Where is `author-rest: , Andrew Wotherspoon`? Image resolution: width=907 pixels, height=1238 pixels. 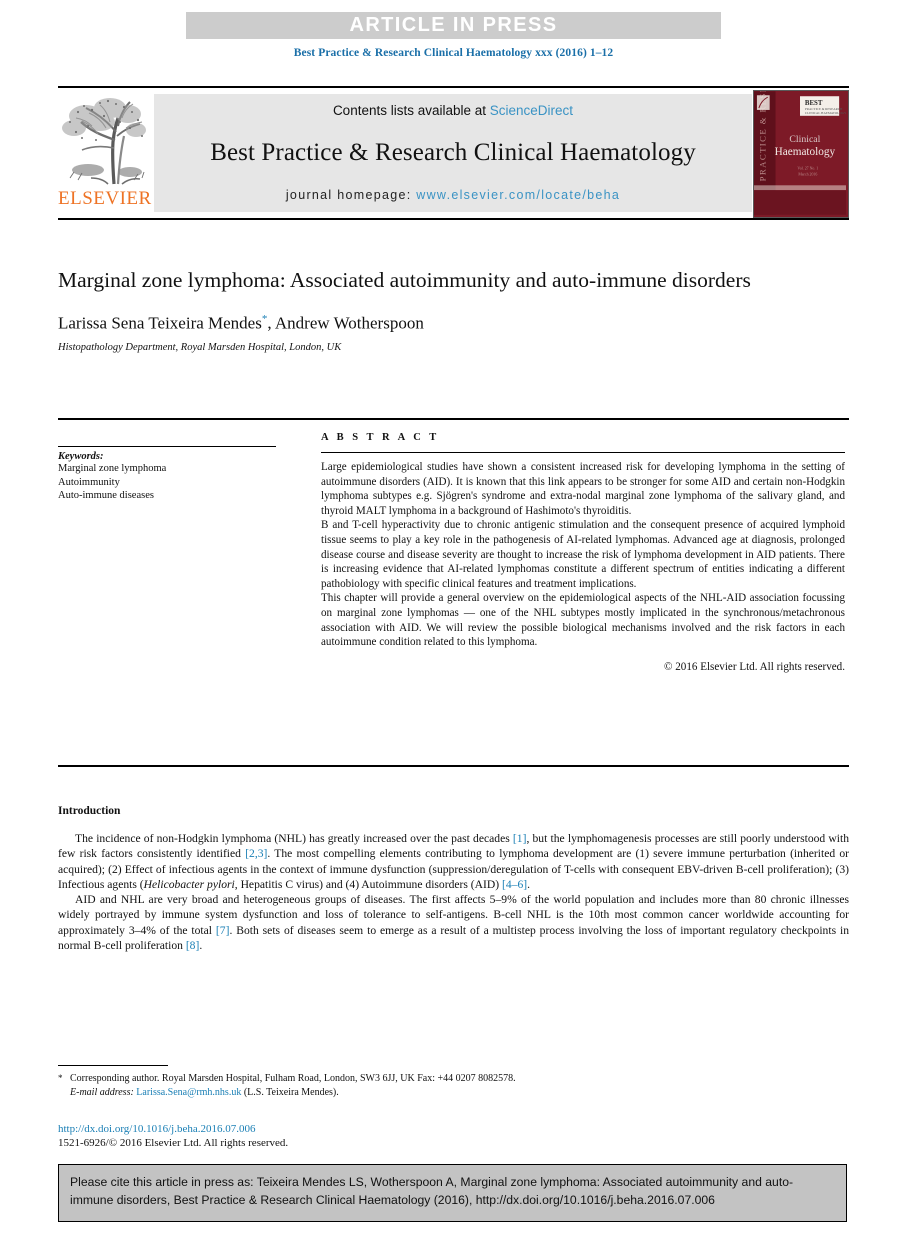
author-rest: , Andrew Wotherspoon is located at coordinates (345, 323).